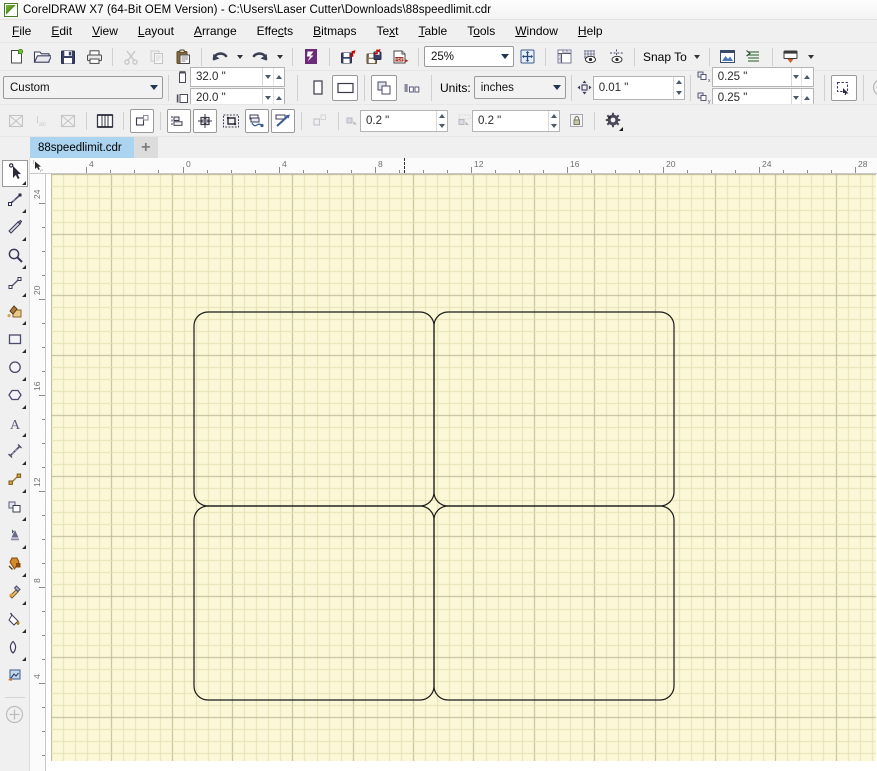 Image resolution: width=877 pixels, height=771 pixels. What do you see at coordinates (257, 120) in the screenshot?
I see `weld-button` at bounding box center [257, 120].